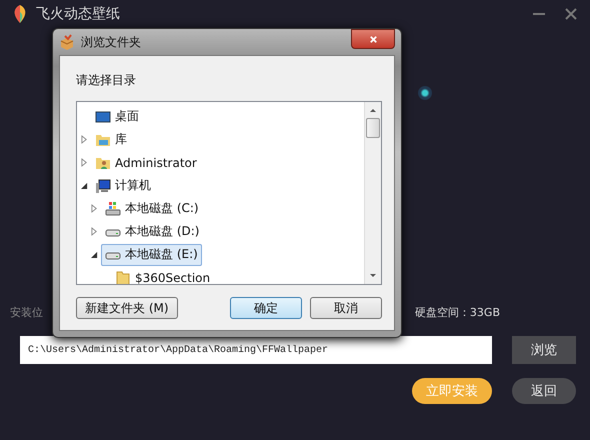 The height and width of the screenshot is (440, 590). What do you see at coordinates (123, 185) in the screenshot?
I see `tree-item: 计算机` at bounding box center [123, 185].